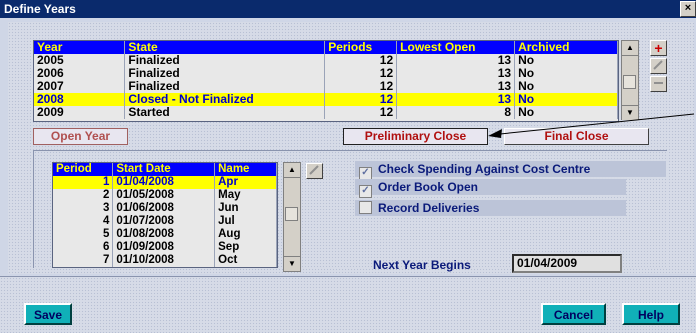 This screenshot has height=333, width=696. What do you see at coordinates (80, 136) in the screenshot?
I see `open-year-button: Open Year` at bounding box center [80, 136].